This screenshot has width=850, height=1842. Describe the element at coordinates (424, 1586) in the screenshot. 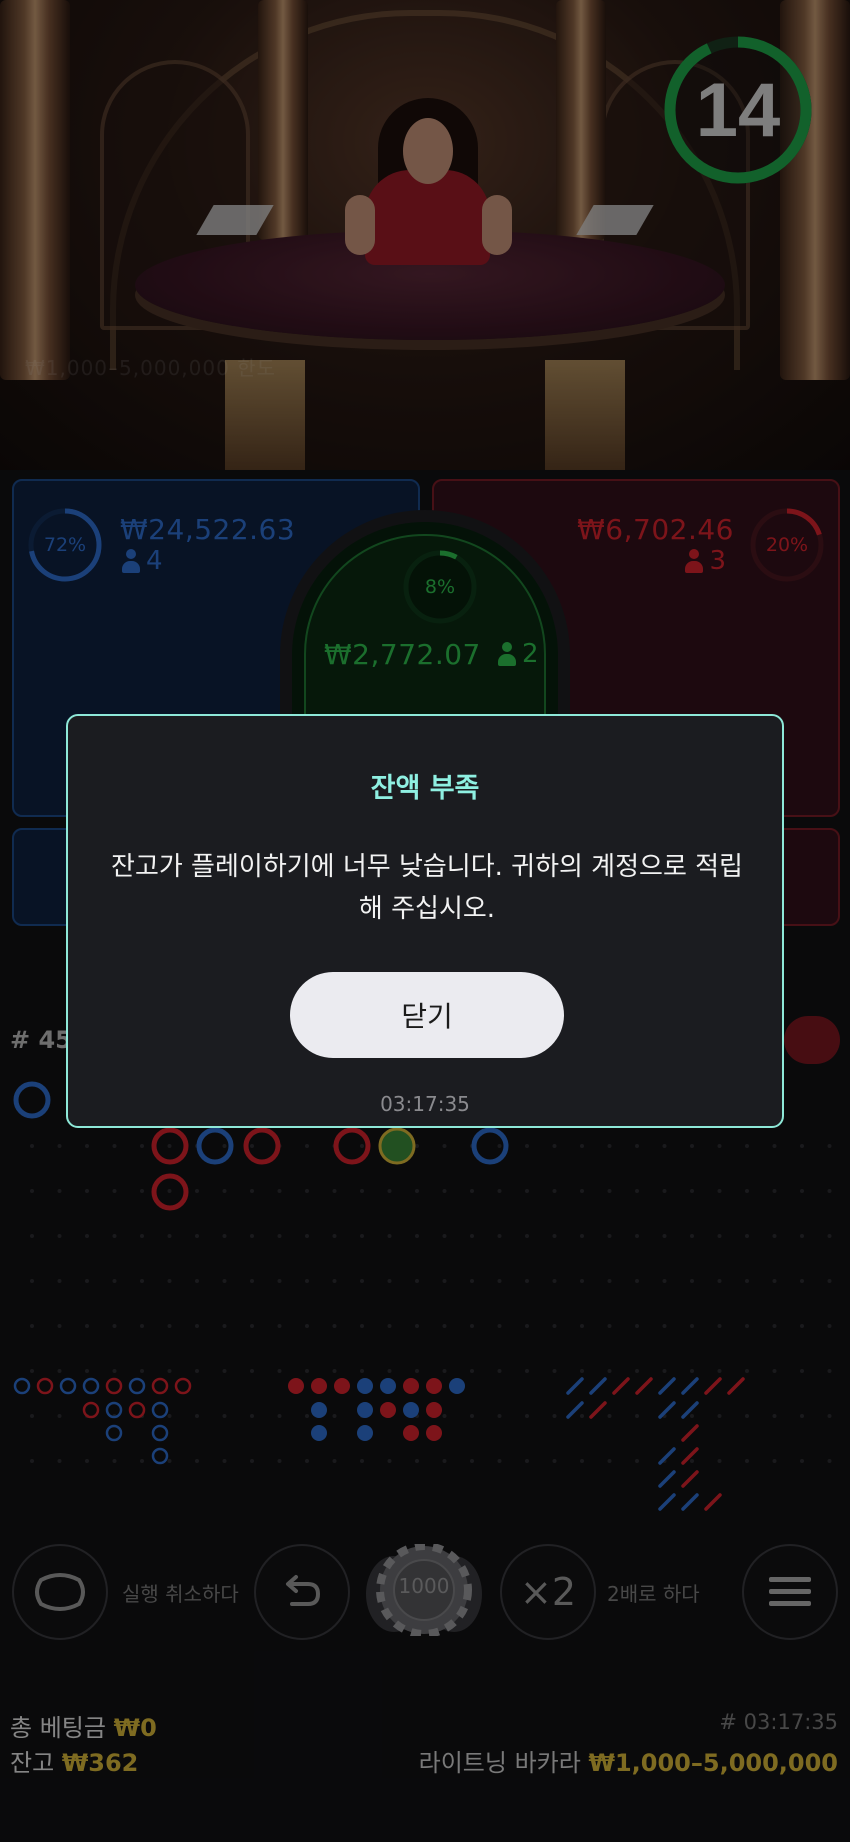

I see `chip-value: 1000` at that location.